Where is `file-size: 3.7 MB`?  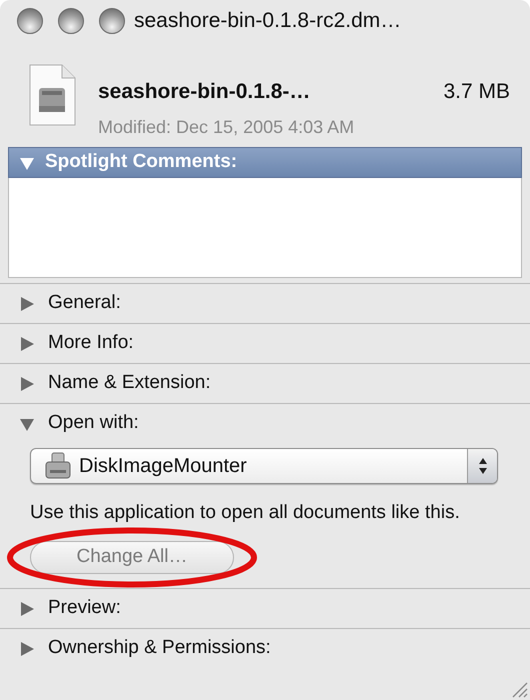
file-size: 3.7 MB is located at coordinates (476, 92).